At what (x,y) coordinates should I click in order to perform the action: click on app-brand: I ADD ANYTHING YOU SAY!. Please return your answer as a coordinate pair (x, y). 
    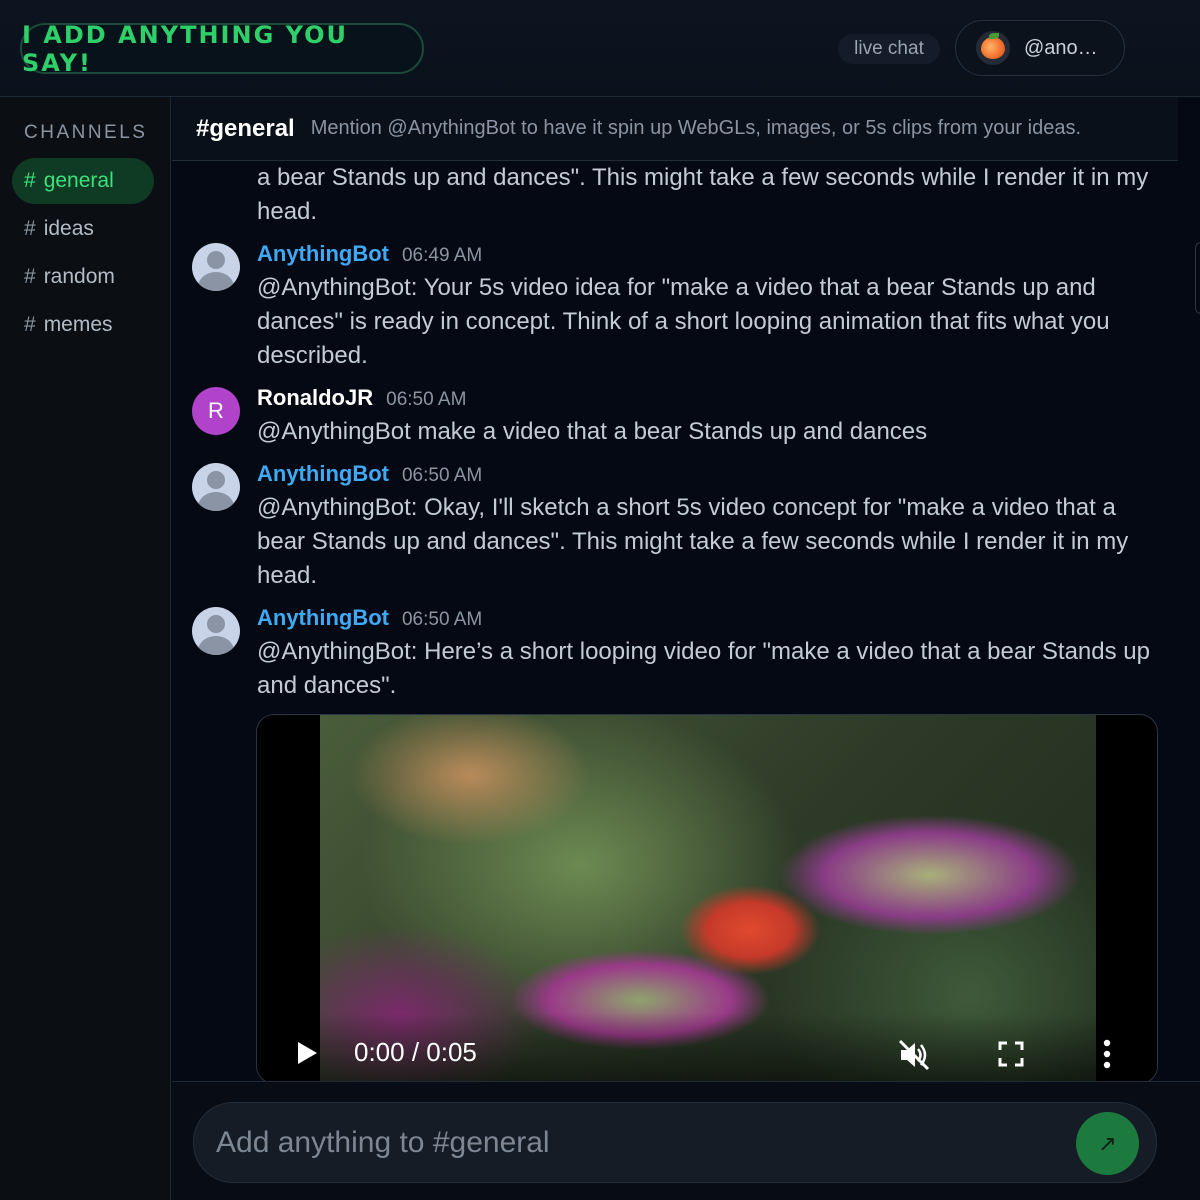
    Looking at the image, I should click on (222, 49).